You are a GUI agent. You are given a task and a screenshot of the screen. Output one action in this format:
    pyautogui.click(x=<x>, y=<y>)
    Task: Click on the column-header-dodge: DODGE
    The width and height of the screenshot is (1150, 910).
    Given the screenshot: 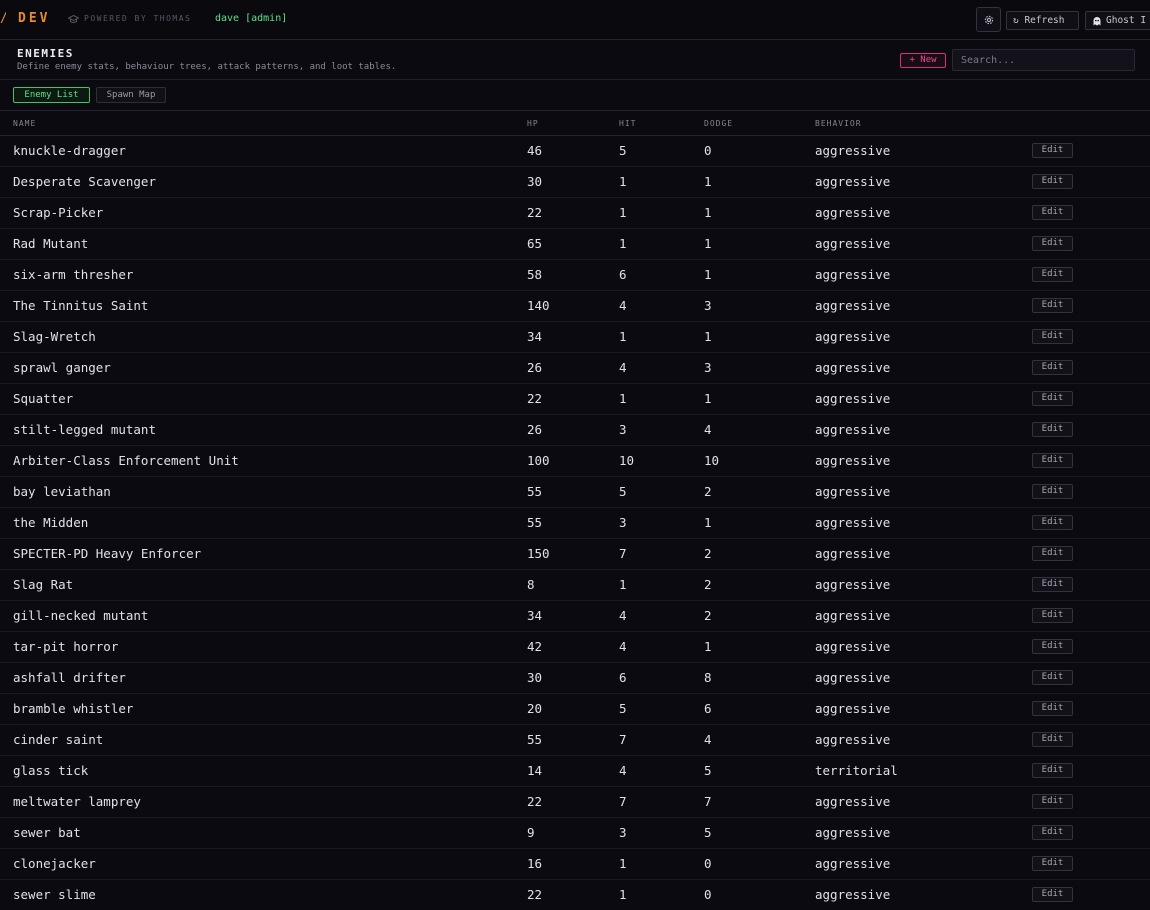 What is the action you would take?
    pyautogui.click(x=718, y=124)
    